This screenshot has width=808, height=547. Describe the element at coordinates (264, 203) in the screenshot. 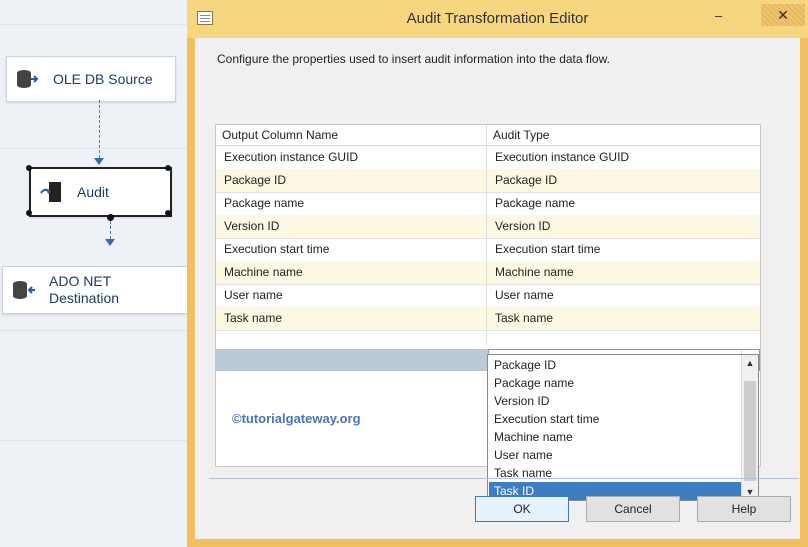

I see `output-column-cell: Package name` at that location.